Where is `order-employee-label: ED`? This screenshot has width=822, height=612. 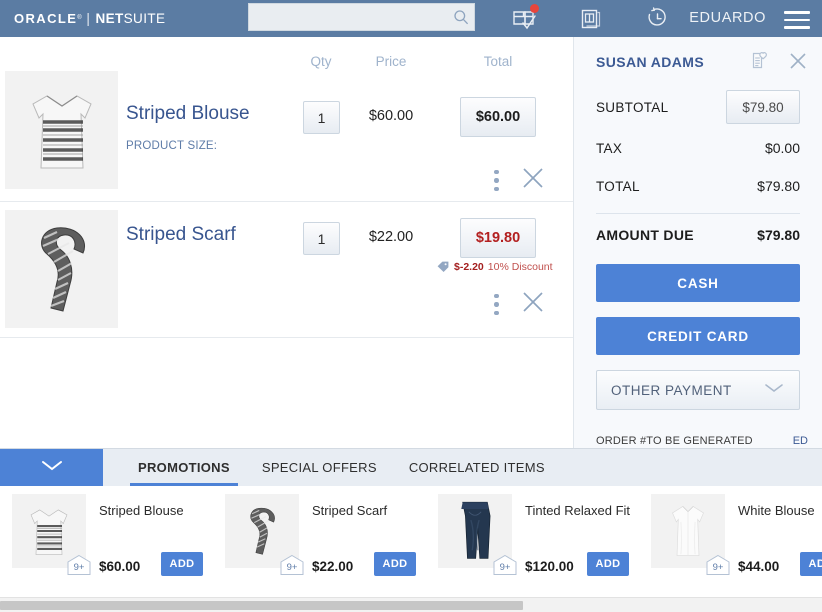
order-employee-label: ED is located at coordinates (800, 441).